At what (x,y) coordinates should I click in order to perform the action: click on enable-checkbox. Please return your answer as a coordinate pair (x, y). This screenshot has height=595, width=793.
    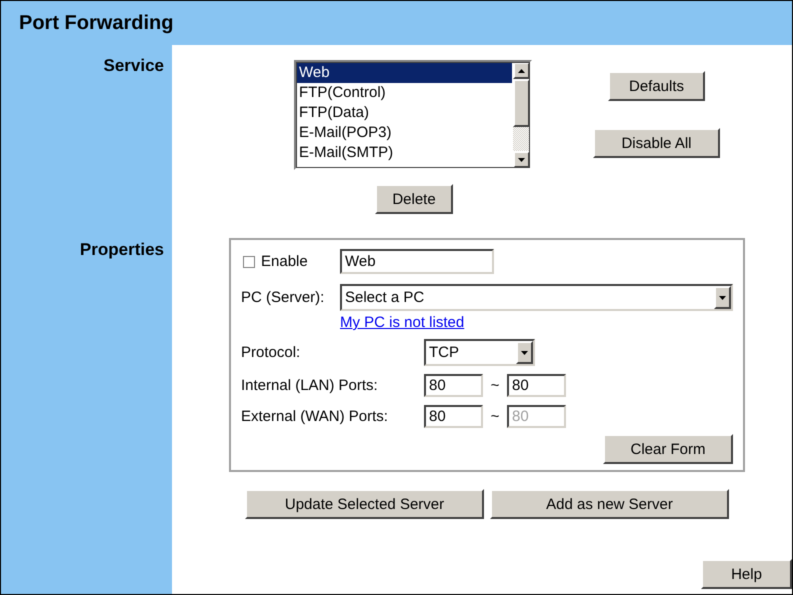
    Looking at the image, I should click on (249, 262).